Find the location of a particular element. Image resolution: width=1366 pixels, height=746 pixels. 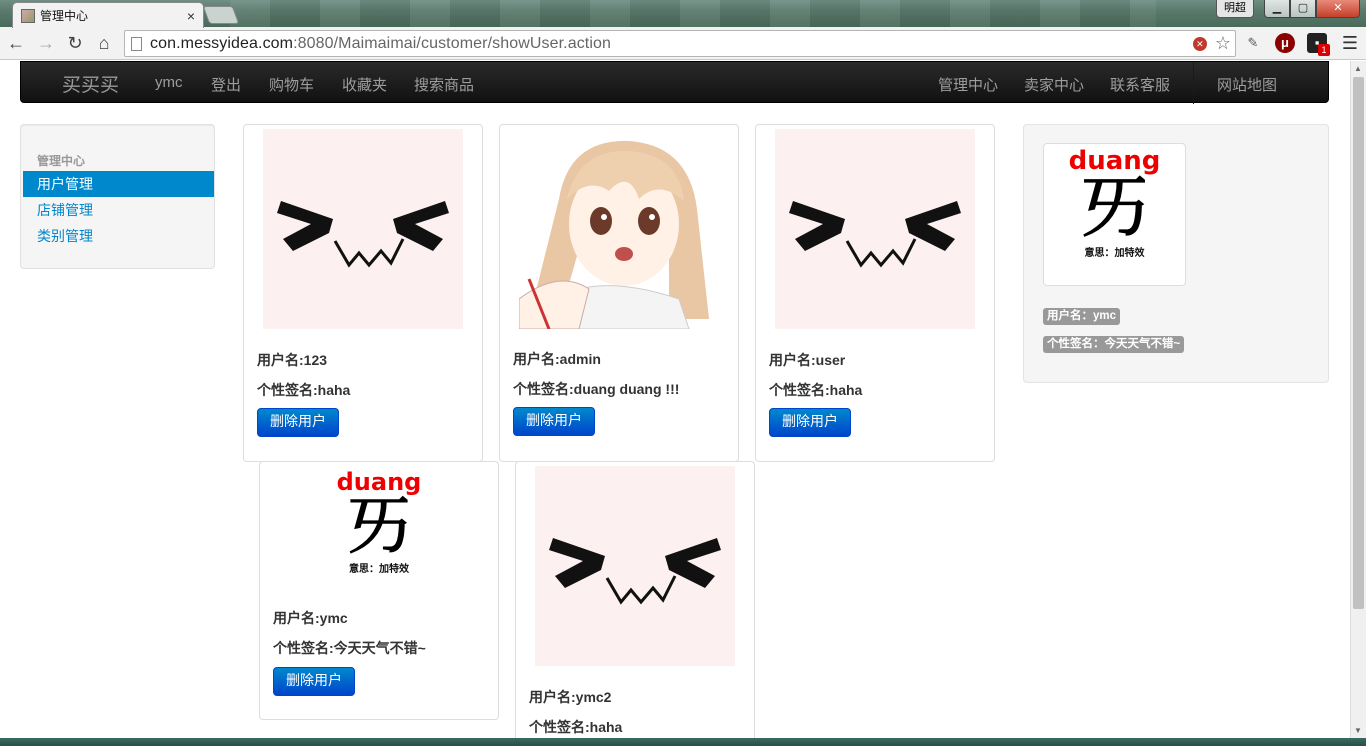

vertical-scrollbar: ▲ ▼ is located at coordinates (1358, 399).